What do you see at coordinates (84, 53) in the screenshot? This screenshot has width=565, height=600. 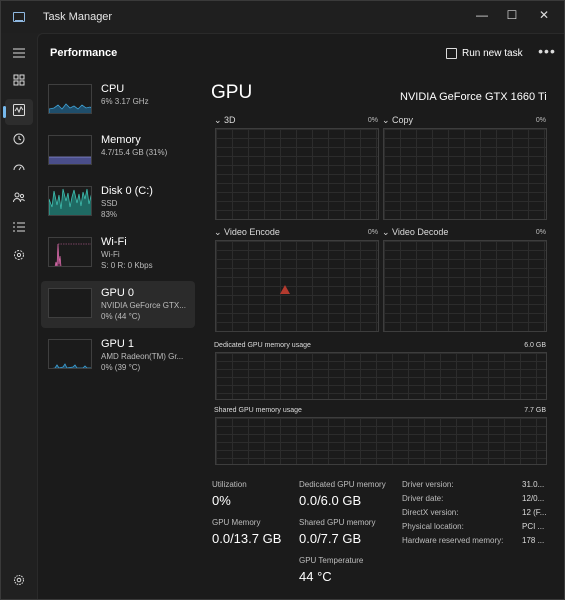 I see `page-title: Performance` at bounding box center [84, 53].